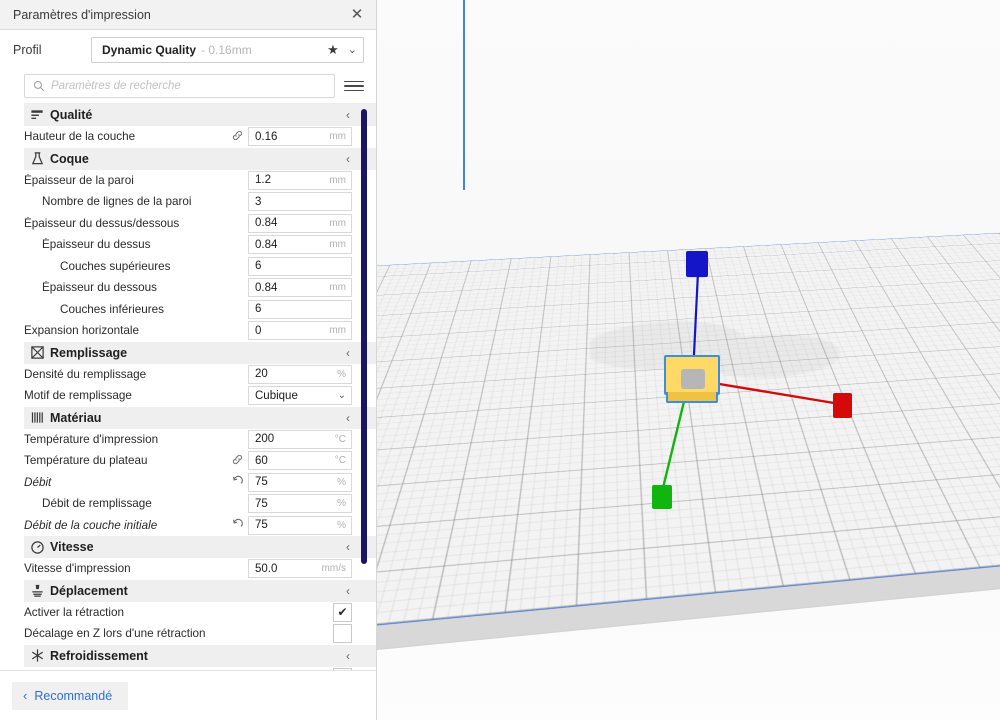 The width and height of the screenshot is (1000, 720). Describe the element at coordinates (300, 180) in the screenshot. I see `setting-input: 1.2 mm` at that location.